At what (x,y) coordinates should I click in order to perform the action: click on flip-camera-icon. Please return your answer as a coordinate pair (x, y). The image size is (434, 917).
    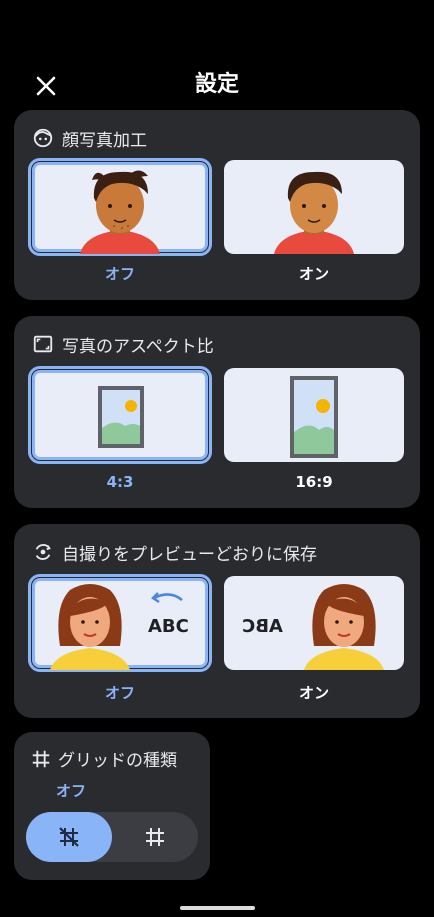
    Looking at the image, I should click on (43, 552).